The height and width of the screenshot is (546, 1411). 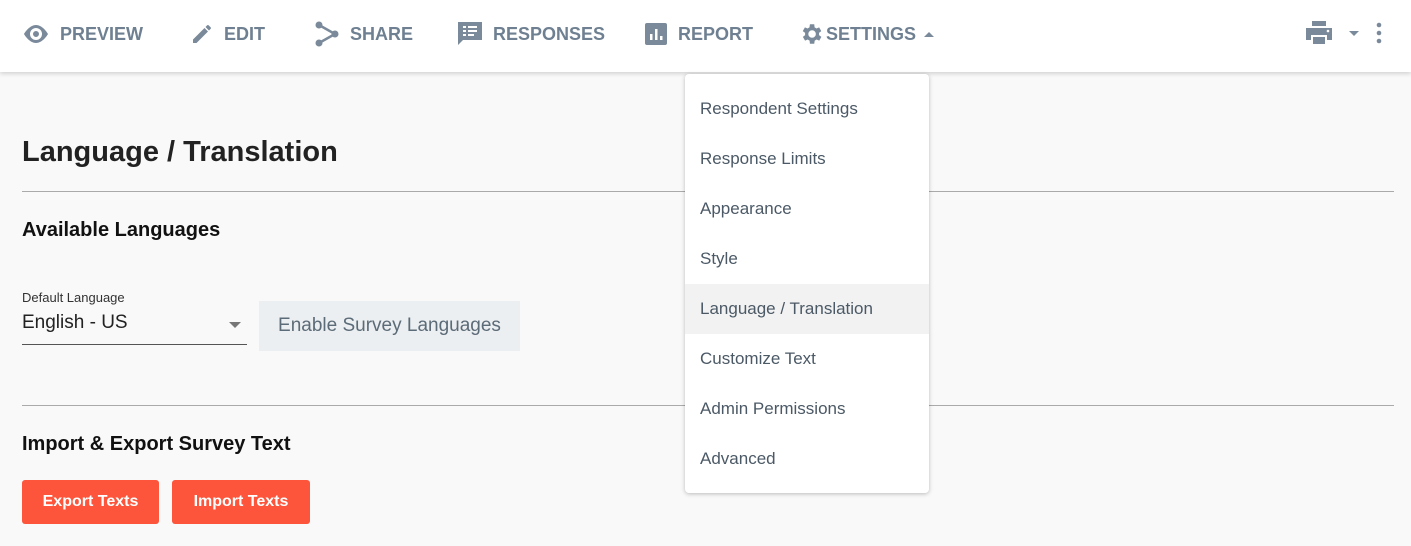 What do you see at coordinates (245, 33) in the screenshot?
I see `nav-edit-label: EDIT` at bounding box center [245, 33].